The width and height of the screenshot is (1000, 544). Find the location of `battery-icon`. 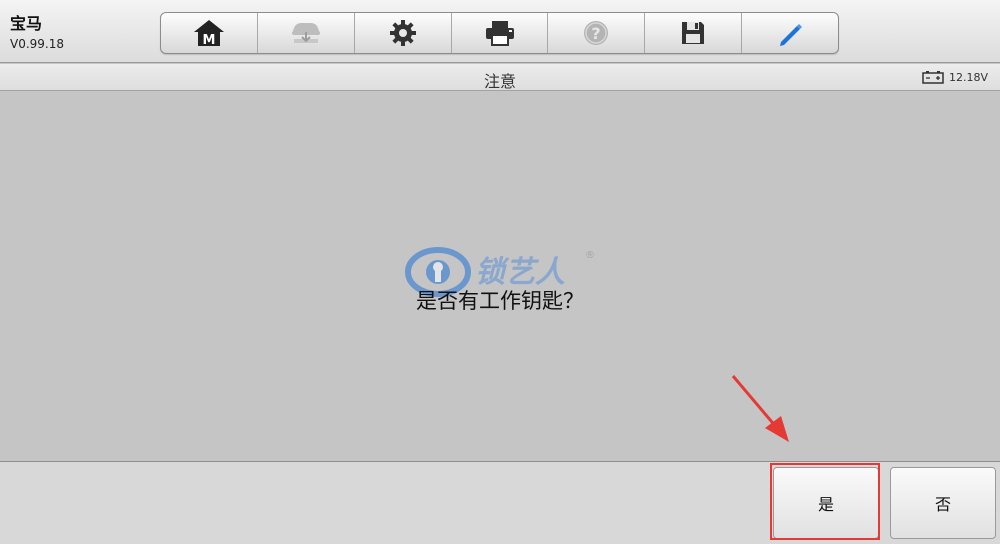

battery-icon is located at coordinates (933, 77).